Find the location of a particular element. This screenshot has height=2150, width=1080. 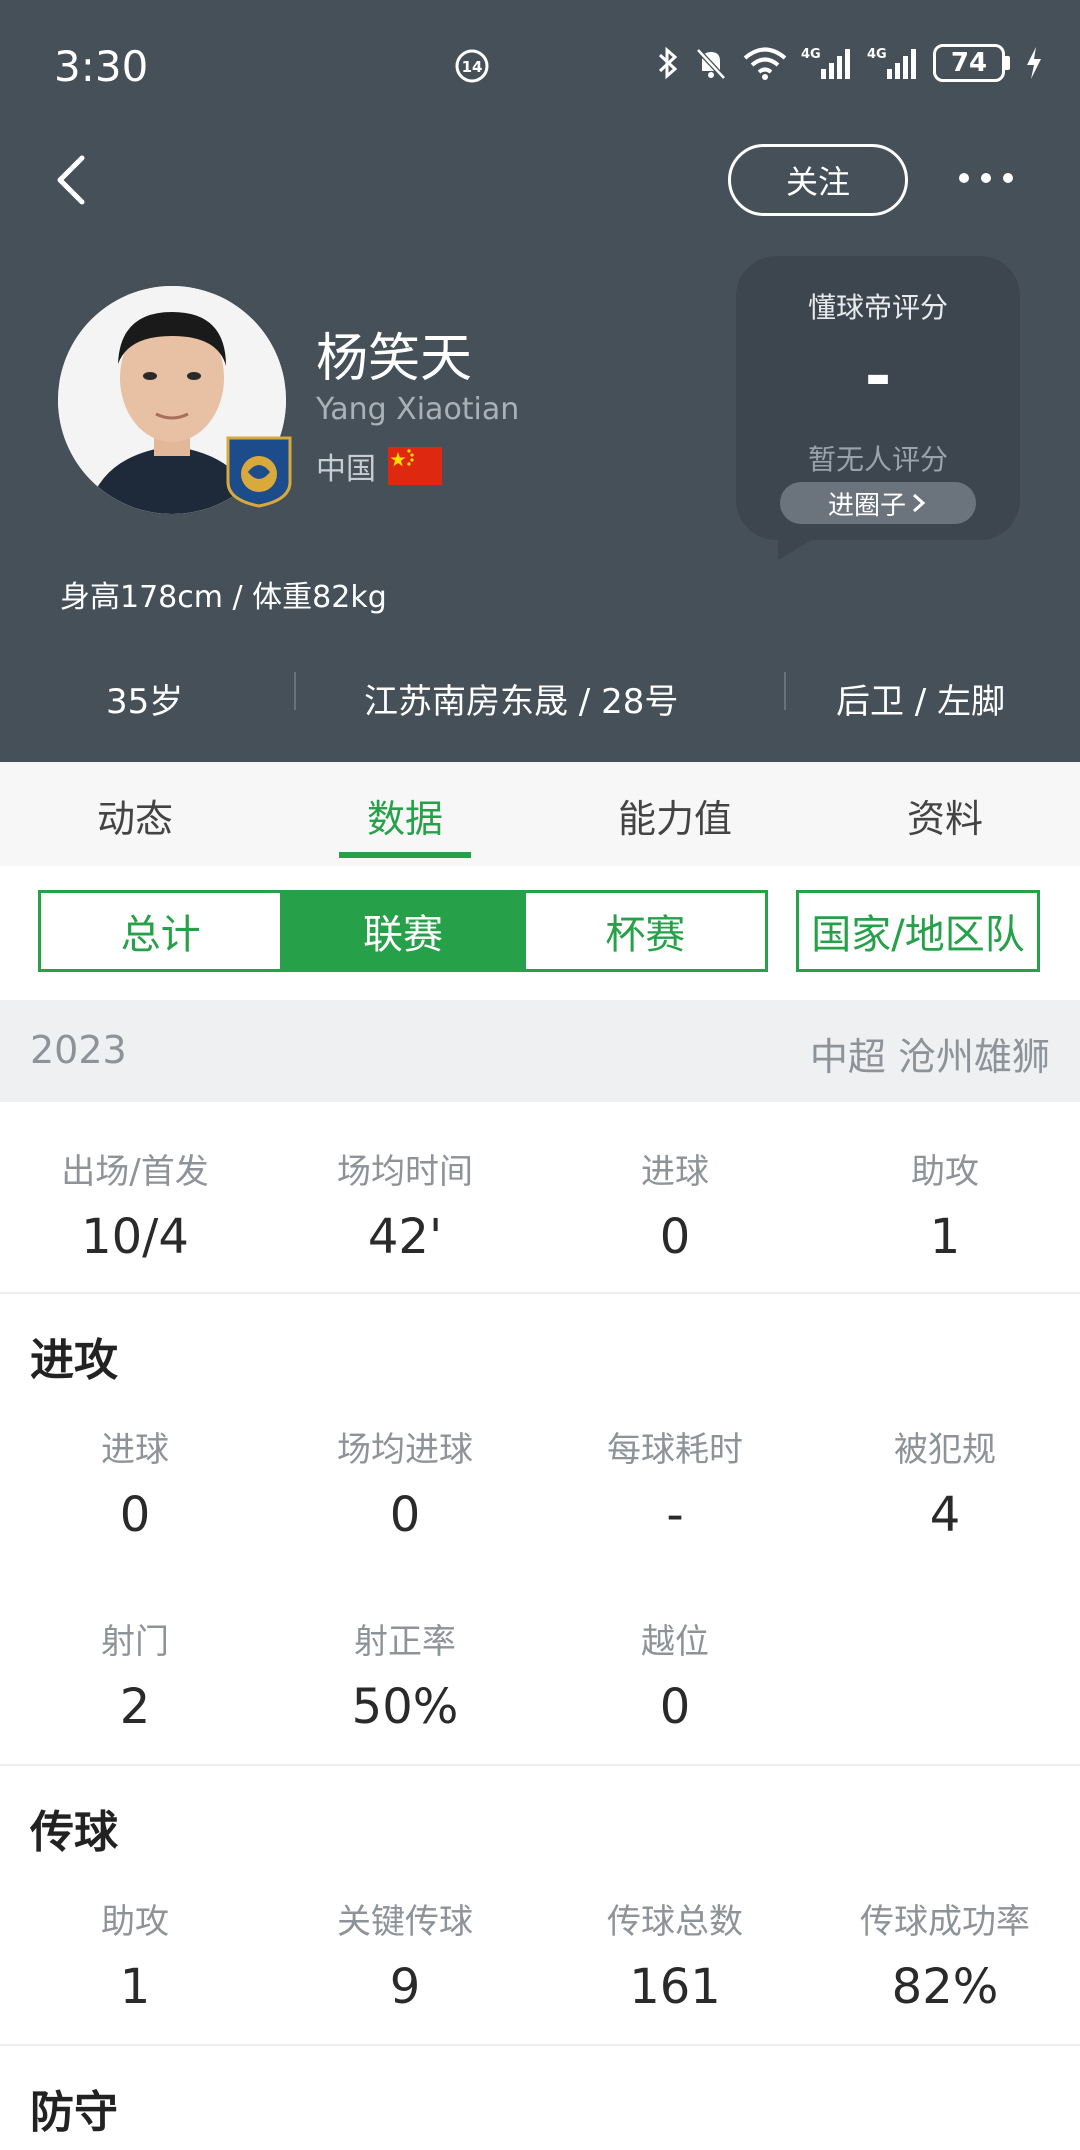

hd-call-icon: 14 is located at coordinates (472, 66).